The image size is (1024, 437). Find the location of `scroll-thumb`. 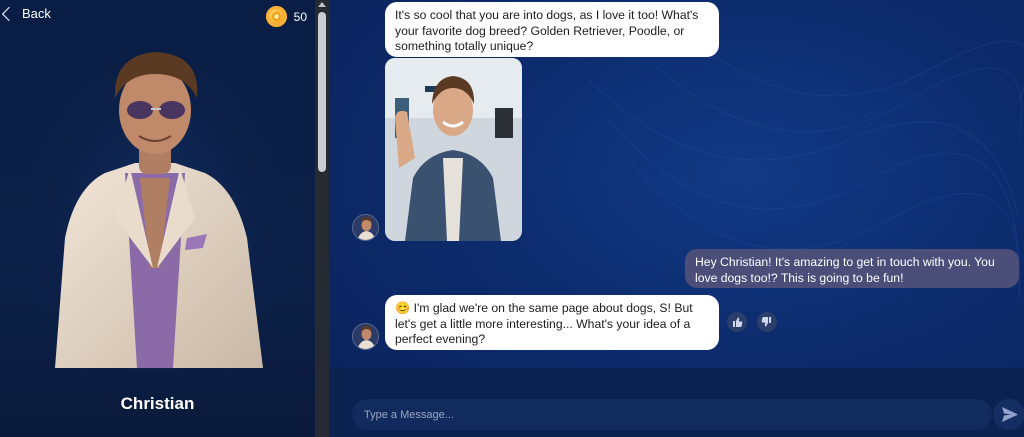

scroll-thumb is located at coordinates (322, 92).